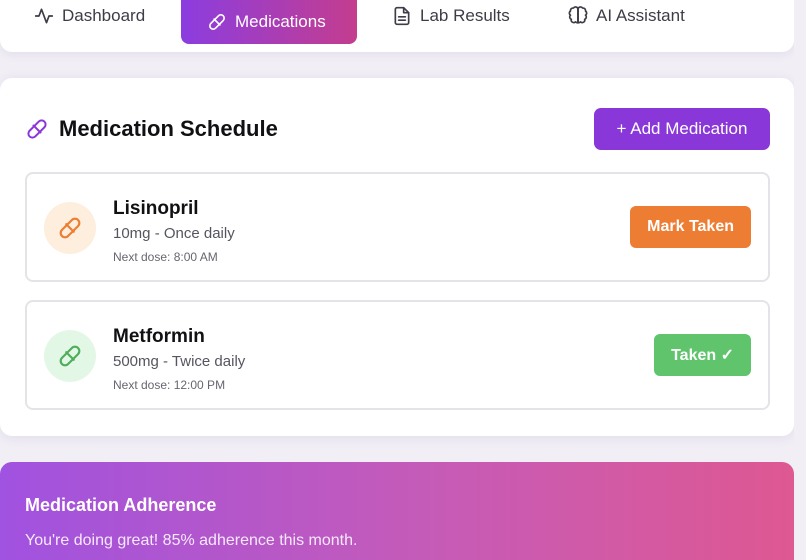 Image resolution: width=806 pixels, height=560 pixels. What do you see at coordinates (159, 336) in the screenshot?
I see `medication-name: Metformin` at bounding box center [159, 336].